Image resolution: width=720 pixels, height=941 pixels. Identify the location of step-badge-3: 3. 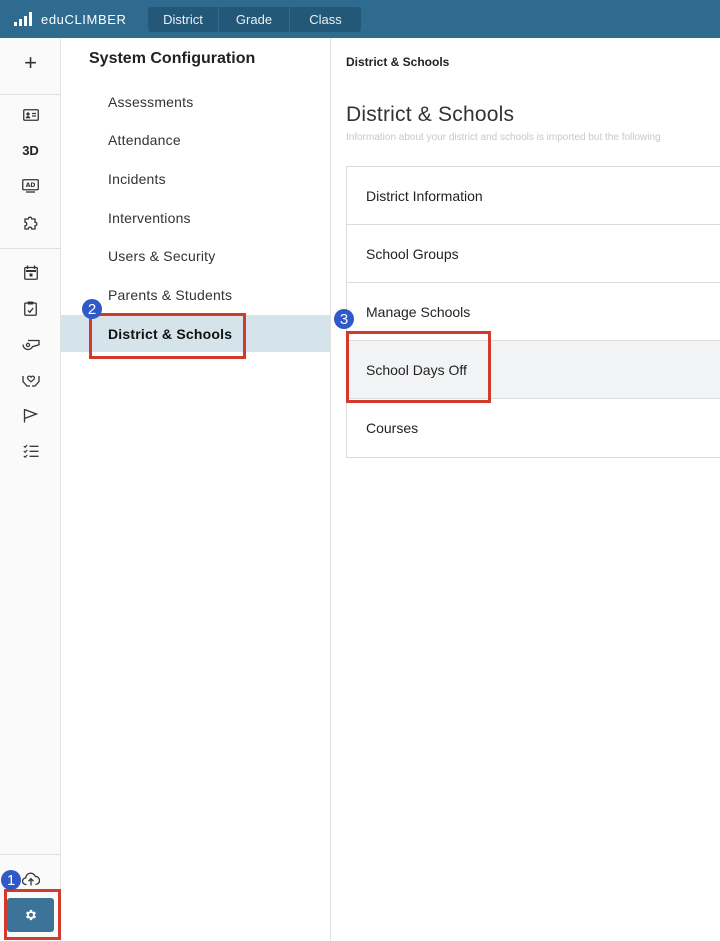
(344, 319).